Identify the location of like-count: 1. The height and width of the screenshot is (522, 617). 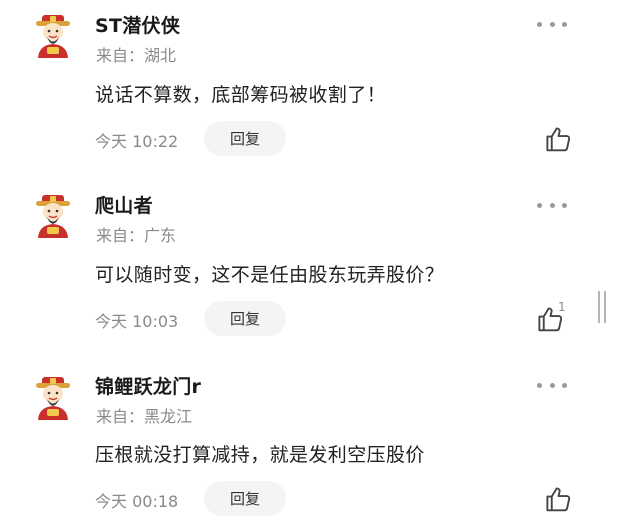
(562, 307).